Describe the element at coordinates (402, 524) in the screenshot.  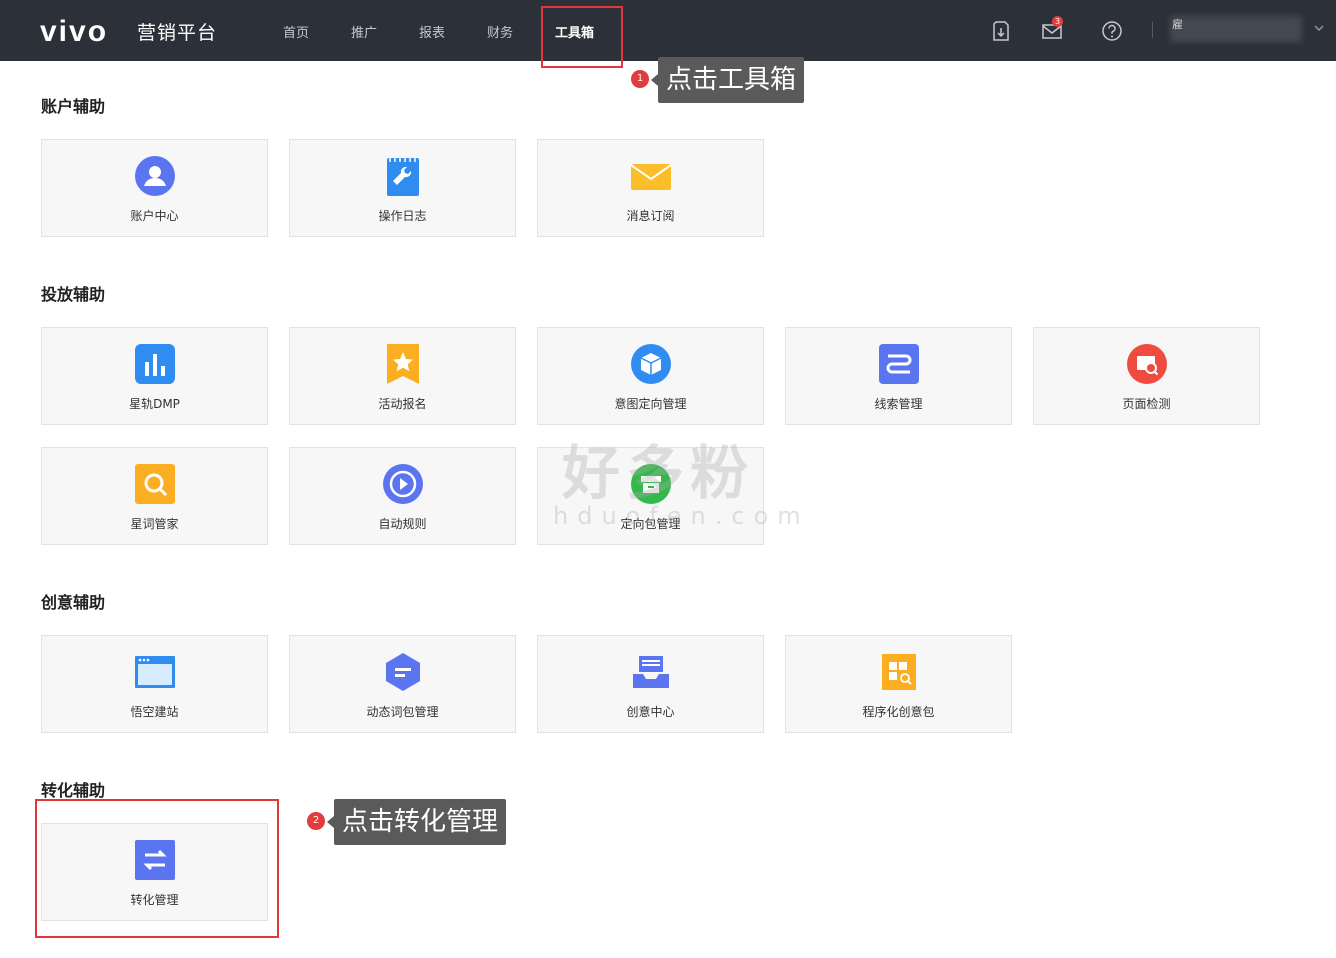
I see `tool-label: 自动规则` at that location.